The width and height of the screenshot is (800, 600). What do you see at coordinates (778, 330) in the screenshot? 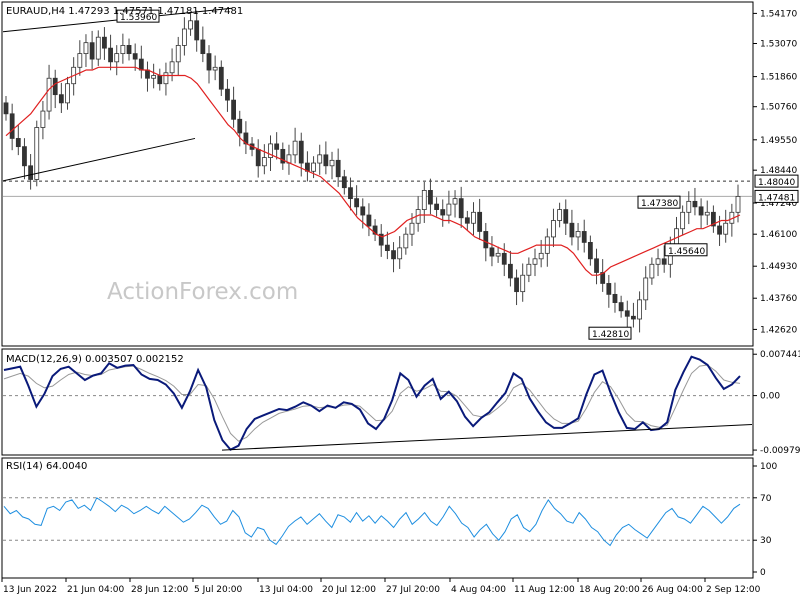
I see `price-tick-label: 1.42620` at bounding box center [778, 330].